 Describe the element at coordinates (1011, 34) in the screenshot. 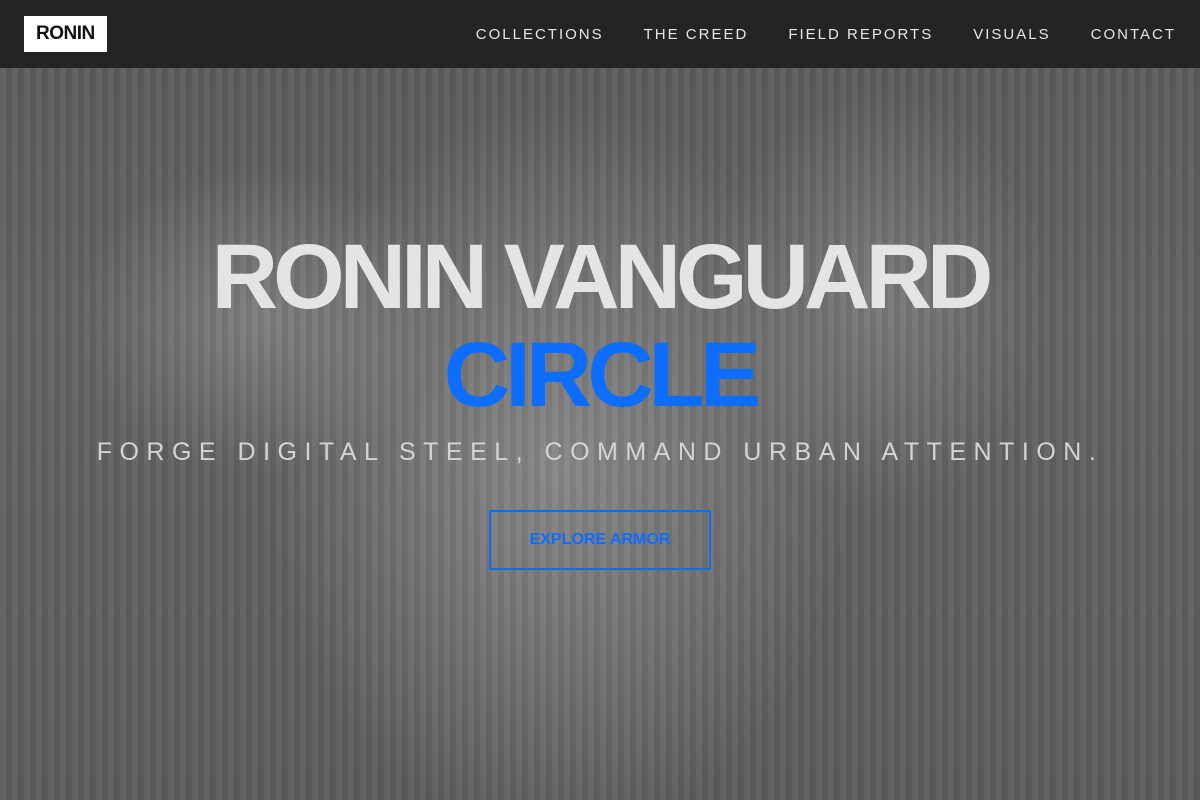

I see `nav-item-visuals: VISUALS` at that location.